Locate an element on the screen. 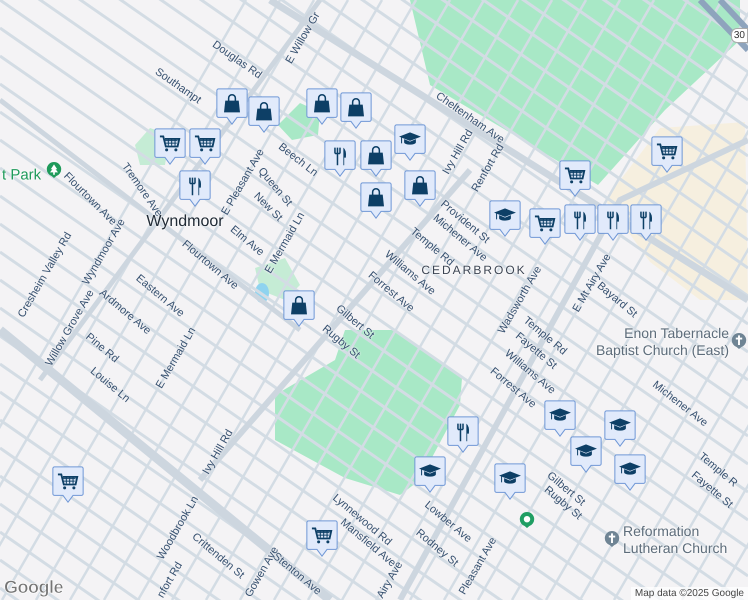 This screenshot has height=600, width=748. tree-icon is located at coordinates (54, 170).